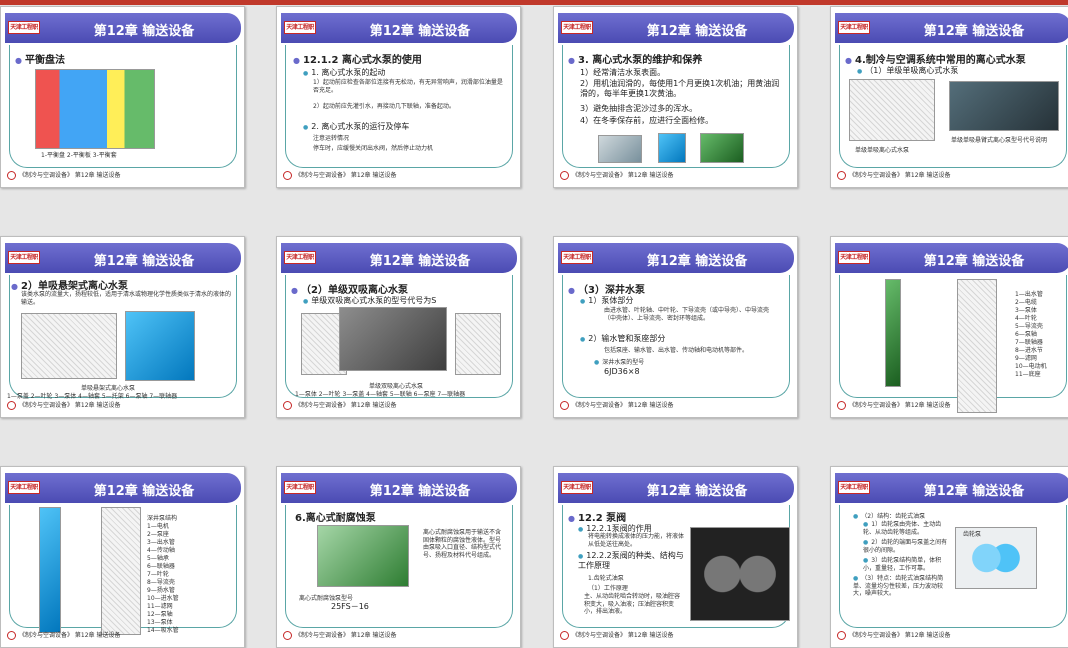 This screenshot has height=648, width=1068. What do you see at coordinates (40, 58) in the screenshot?
I see `bullet-heading: 平衡盘法` at bounding box center [40, 58].